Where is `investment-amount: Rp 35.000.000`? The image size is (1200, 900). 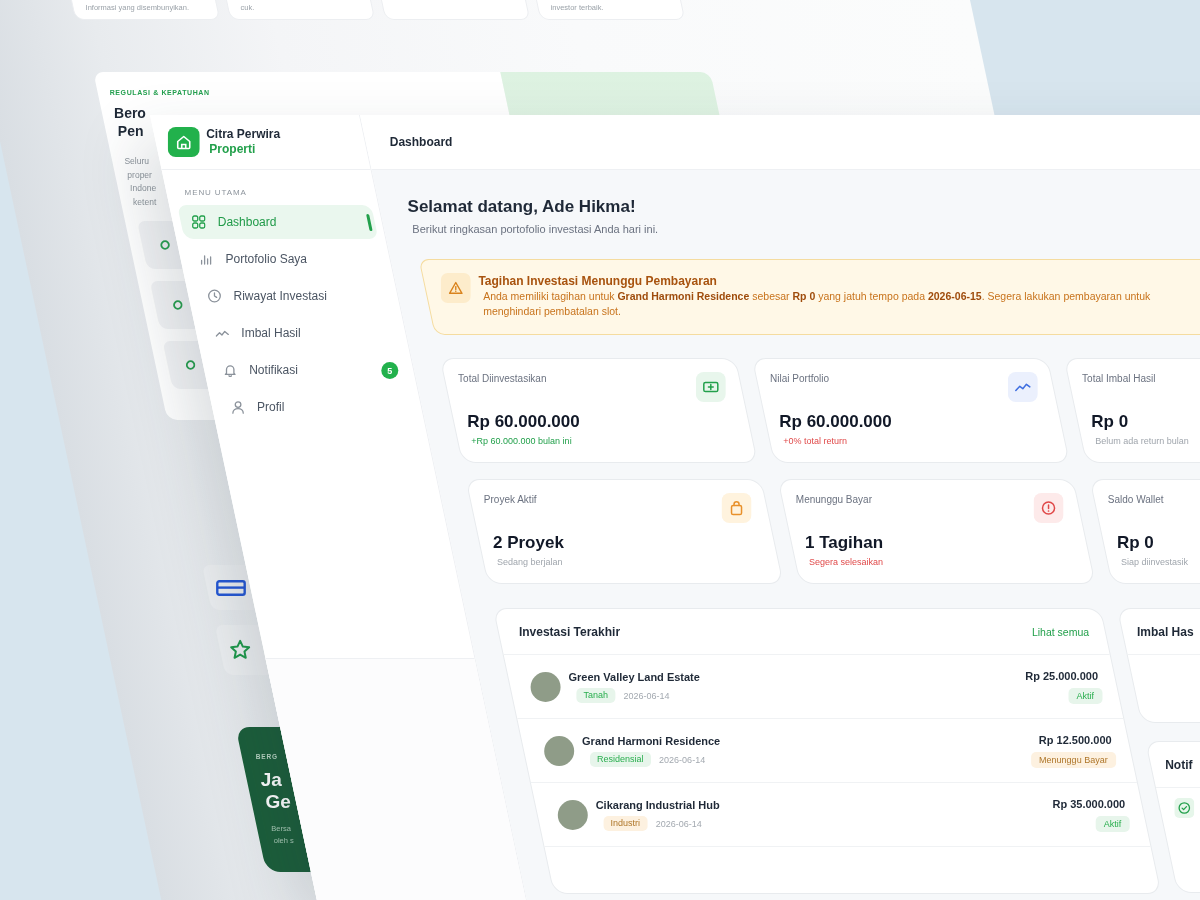
investment-amount: Rp 35.000.000 is located at coordinates (1089, 804).